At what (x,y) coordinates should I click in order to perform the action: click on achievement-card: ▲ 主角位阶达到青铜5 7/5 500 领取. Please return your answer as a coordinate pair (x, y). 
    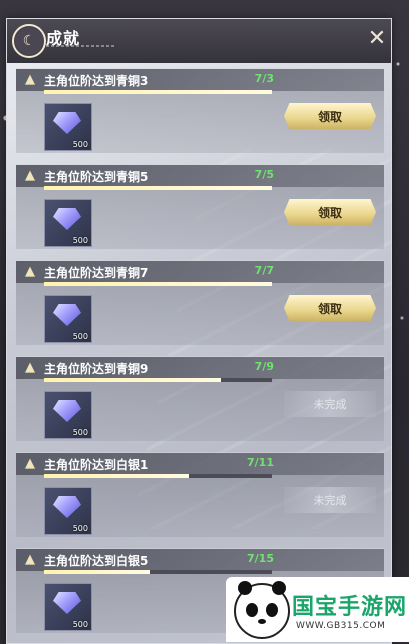
    Looking at the image, I should click on (200, 206).